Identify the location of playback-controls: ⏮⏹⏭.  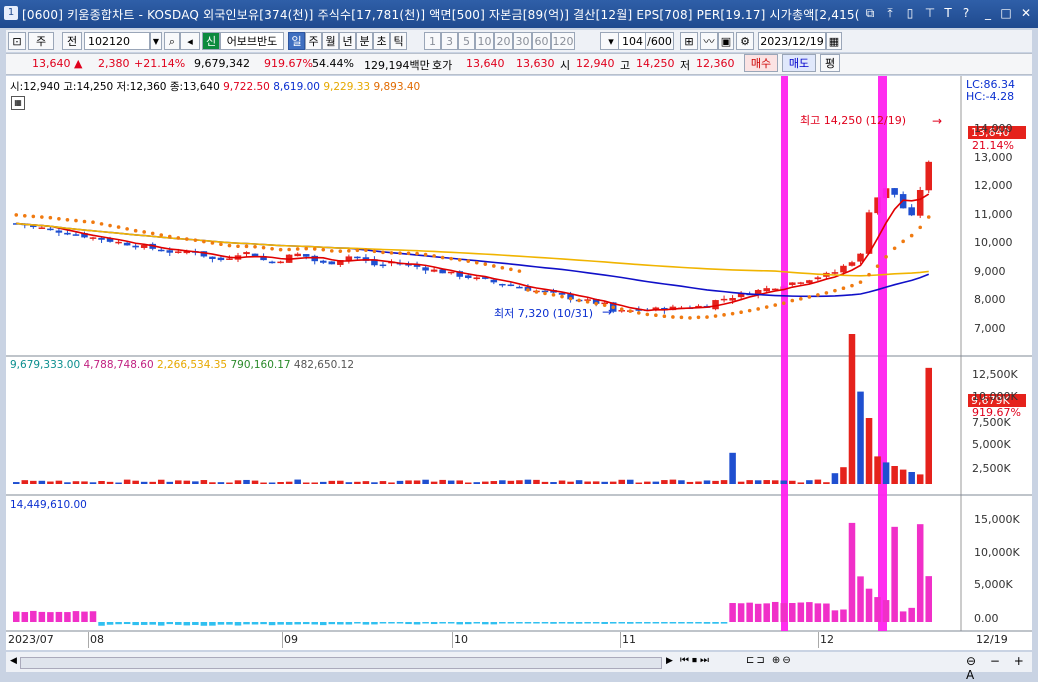
(696, 660).